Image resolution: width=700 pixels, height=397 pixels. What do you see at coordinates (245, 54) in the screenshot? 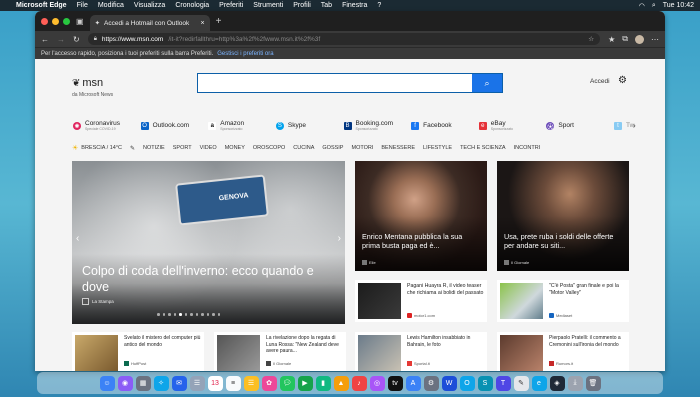
I see `manage-favorites-link: Gestisci i preferiti ora` at bounding box center [245, 54].